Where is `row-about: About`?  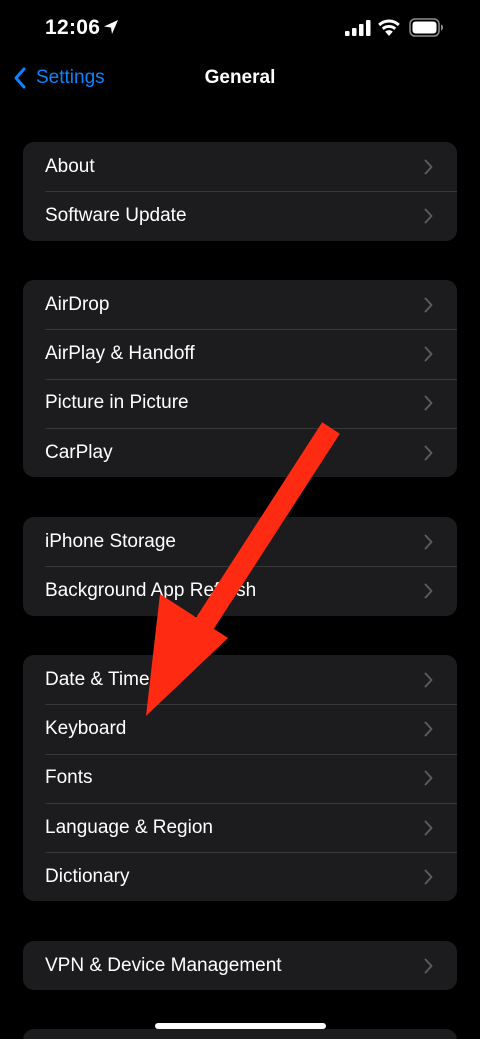 row-about: About is located at coordinates (240, 166).